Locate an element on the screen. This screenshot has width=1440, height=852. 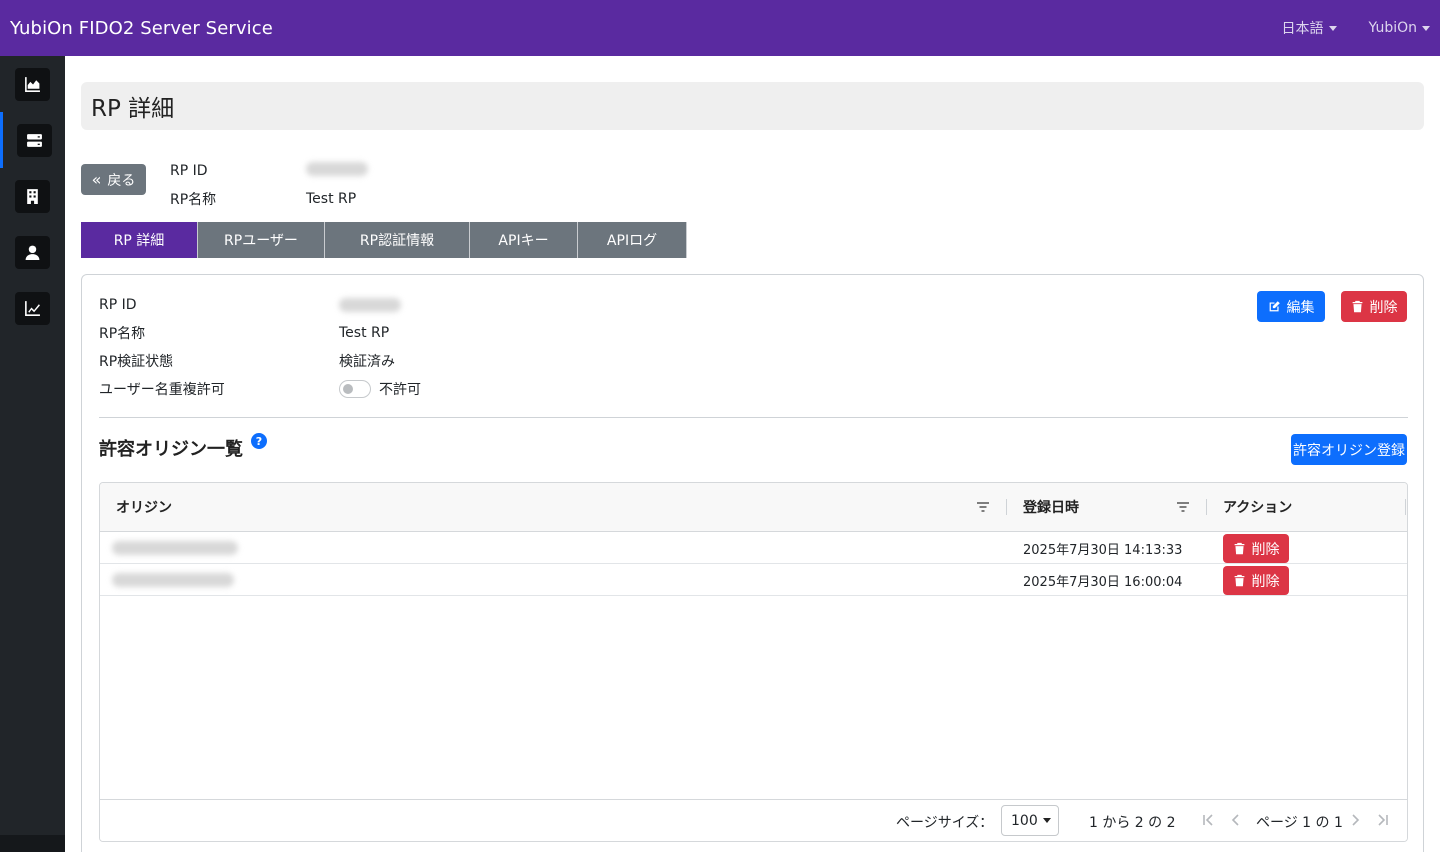
double-chevron-left-icon: « is located at coordinates (96, 179).